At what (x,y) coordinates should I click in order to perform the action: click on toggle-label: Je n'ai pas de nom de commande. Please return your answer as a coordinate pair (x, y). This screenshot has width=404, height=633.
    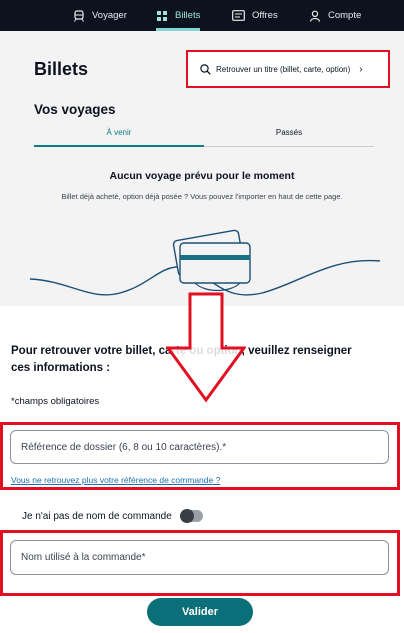
    Looking at the image, I should click on (97, 516).